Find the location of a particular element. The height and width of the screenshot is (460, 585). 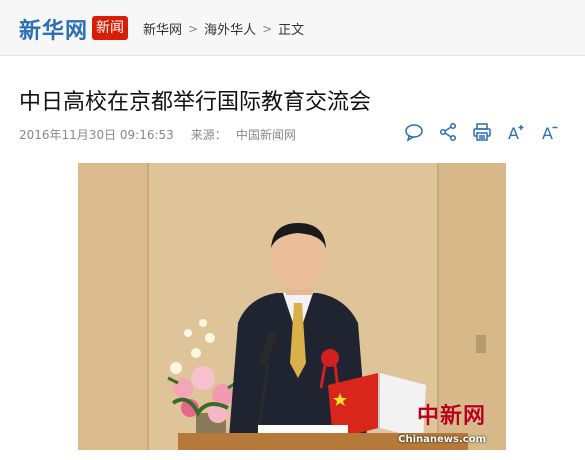

breadcrumb: 新华网 > 海外华人 > 正文 is located at coordinates (223, 29).